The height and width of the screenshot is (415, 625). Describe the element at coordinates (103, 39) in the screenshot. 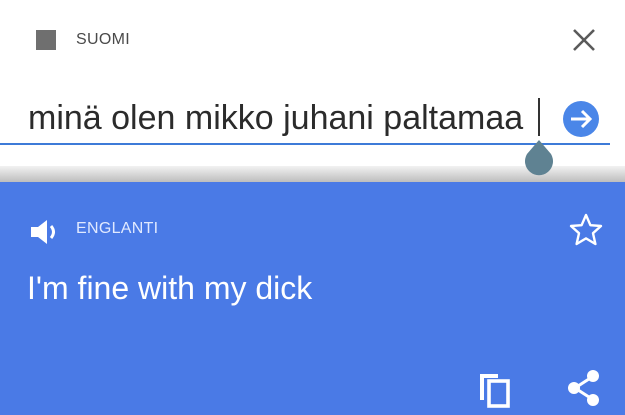

I see `source-language-label: SUOMI` at that location.